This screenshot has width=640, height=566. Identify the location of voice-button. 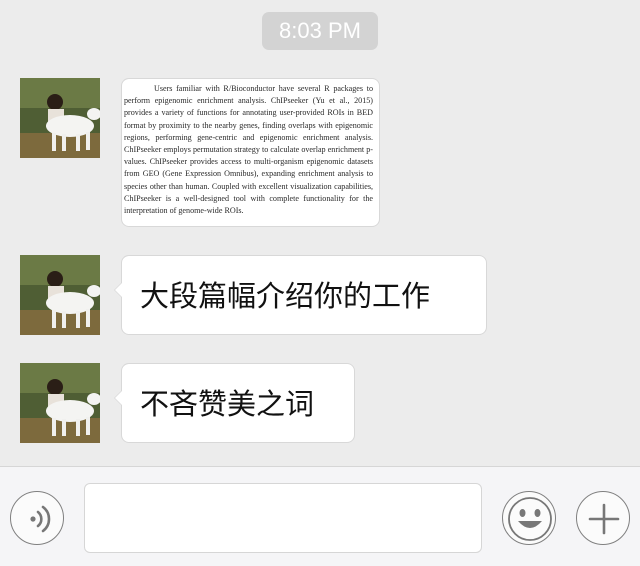
(37, 518).